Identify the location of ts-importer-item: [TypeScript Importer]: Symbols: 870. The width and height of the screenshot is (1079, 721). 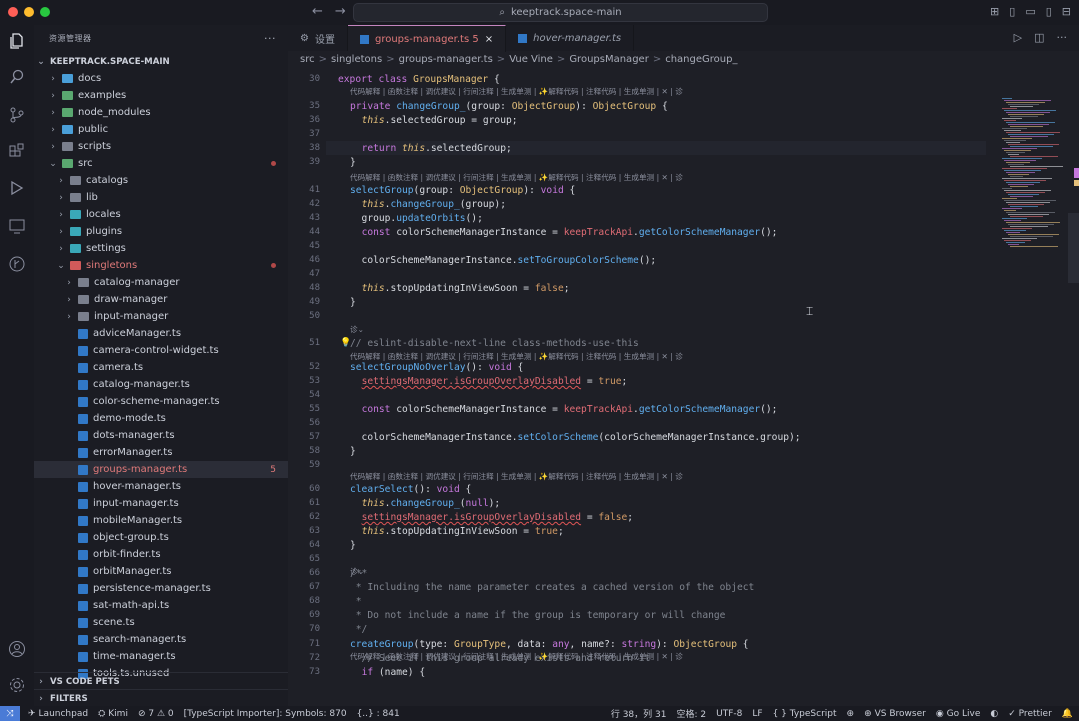
(265, 714).